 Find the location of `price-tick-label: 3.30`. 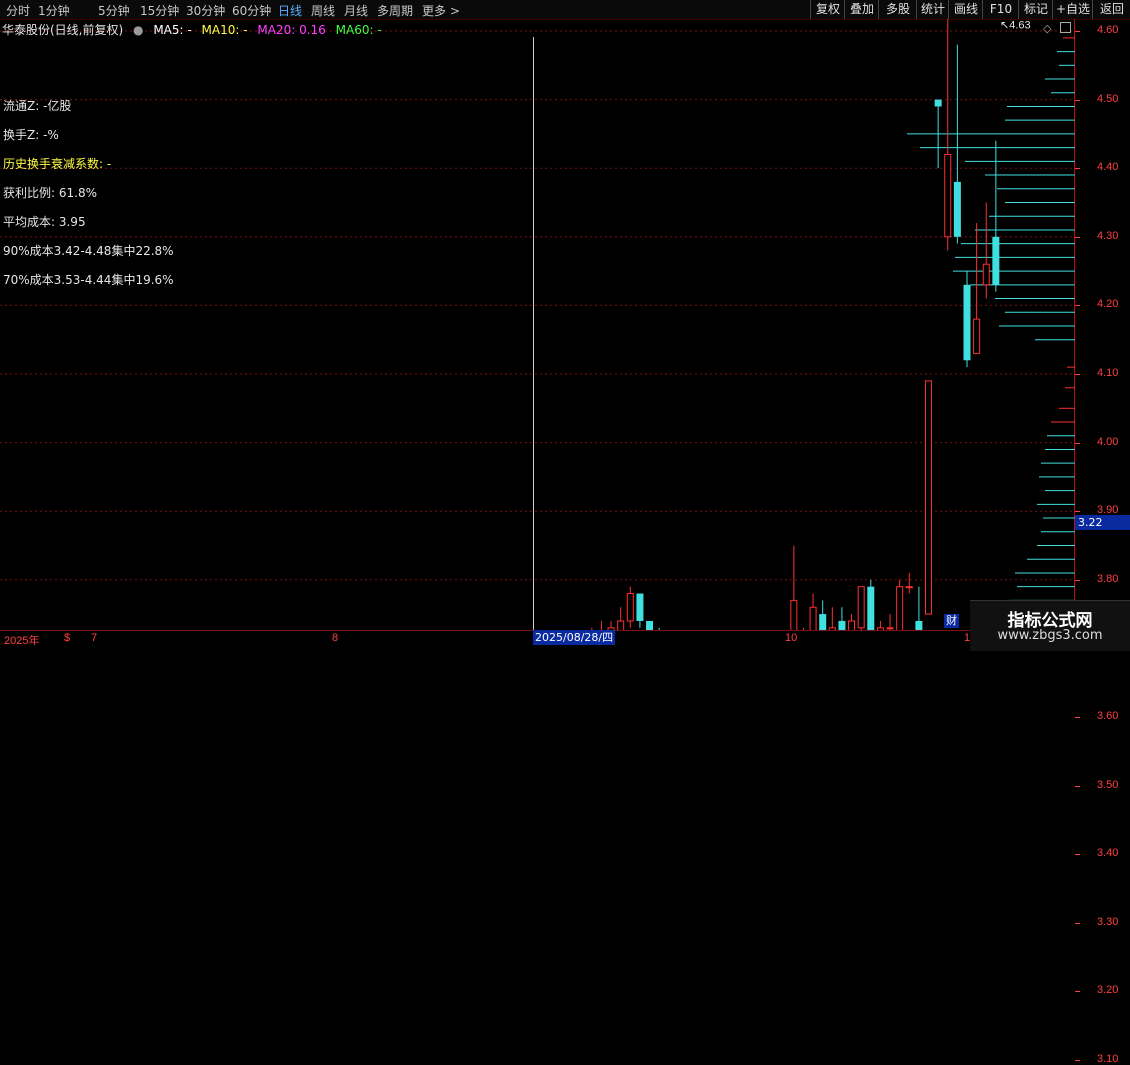

price-tick-label: 3.30 is located at coordinates (1108, 921).